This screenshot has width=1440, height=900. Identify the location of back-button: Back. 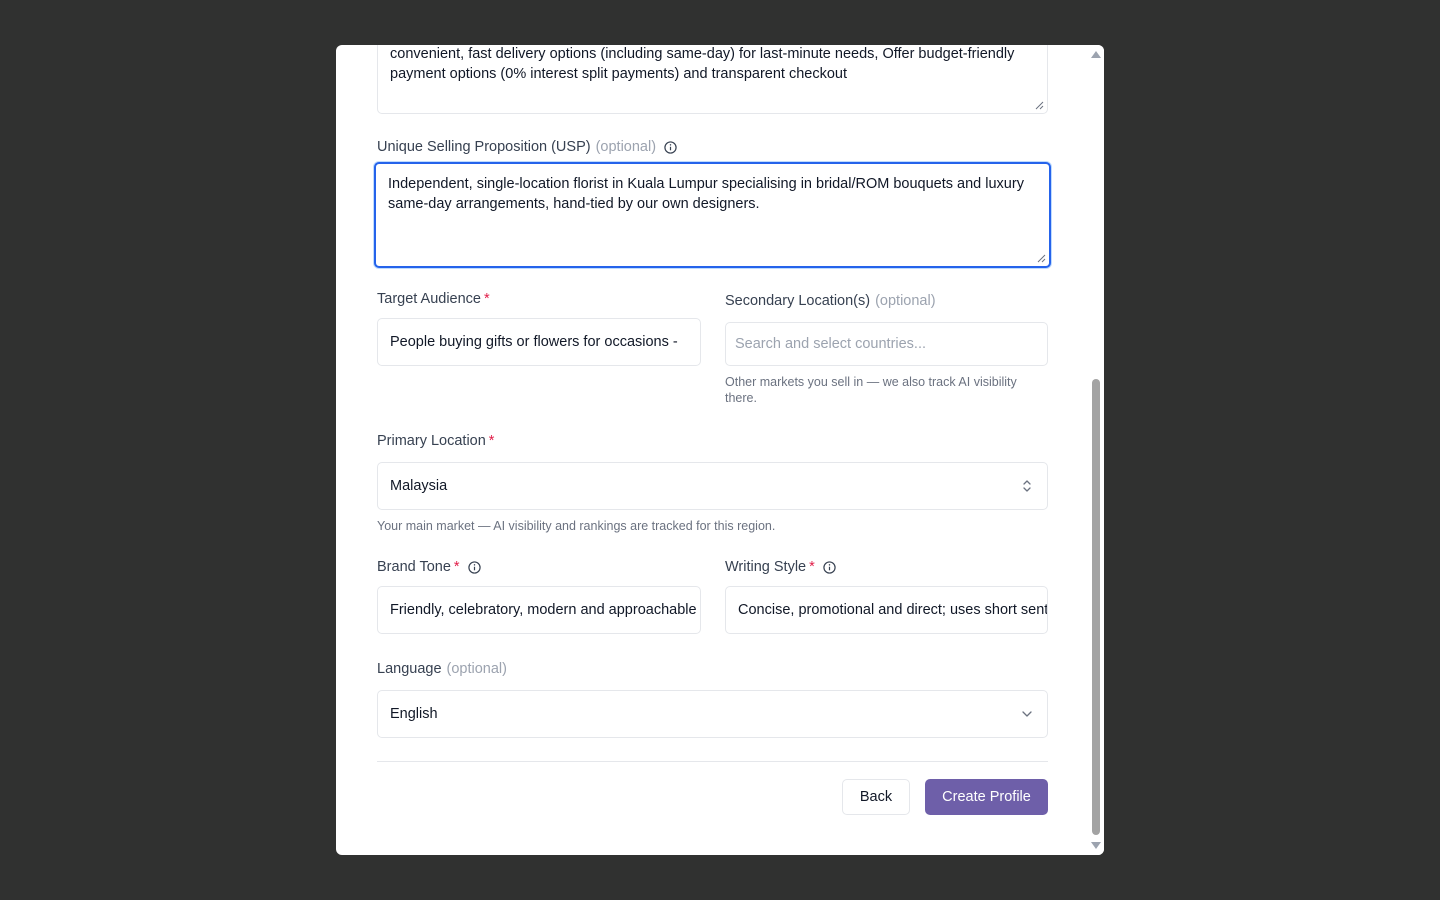
(876, 797).